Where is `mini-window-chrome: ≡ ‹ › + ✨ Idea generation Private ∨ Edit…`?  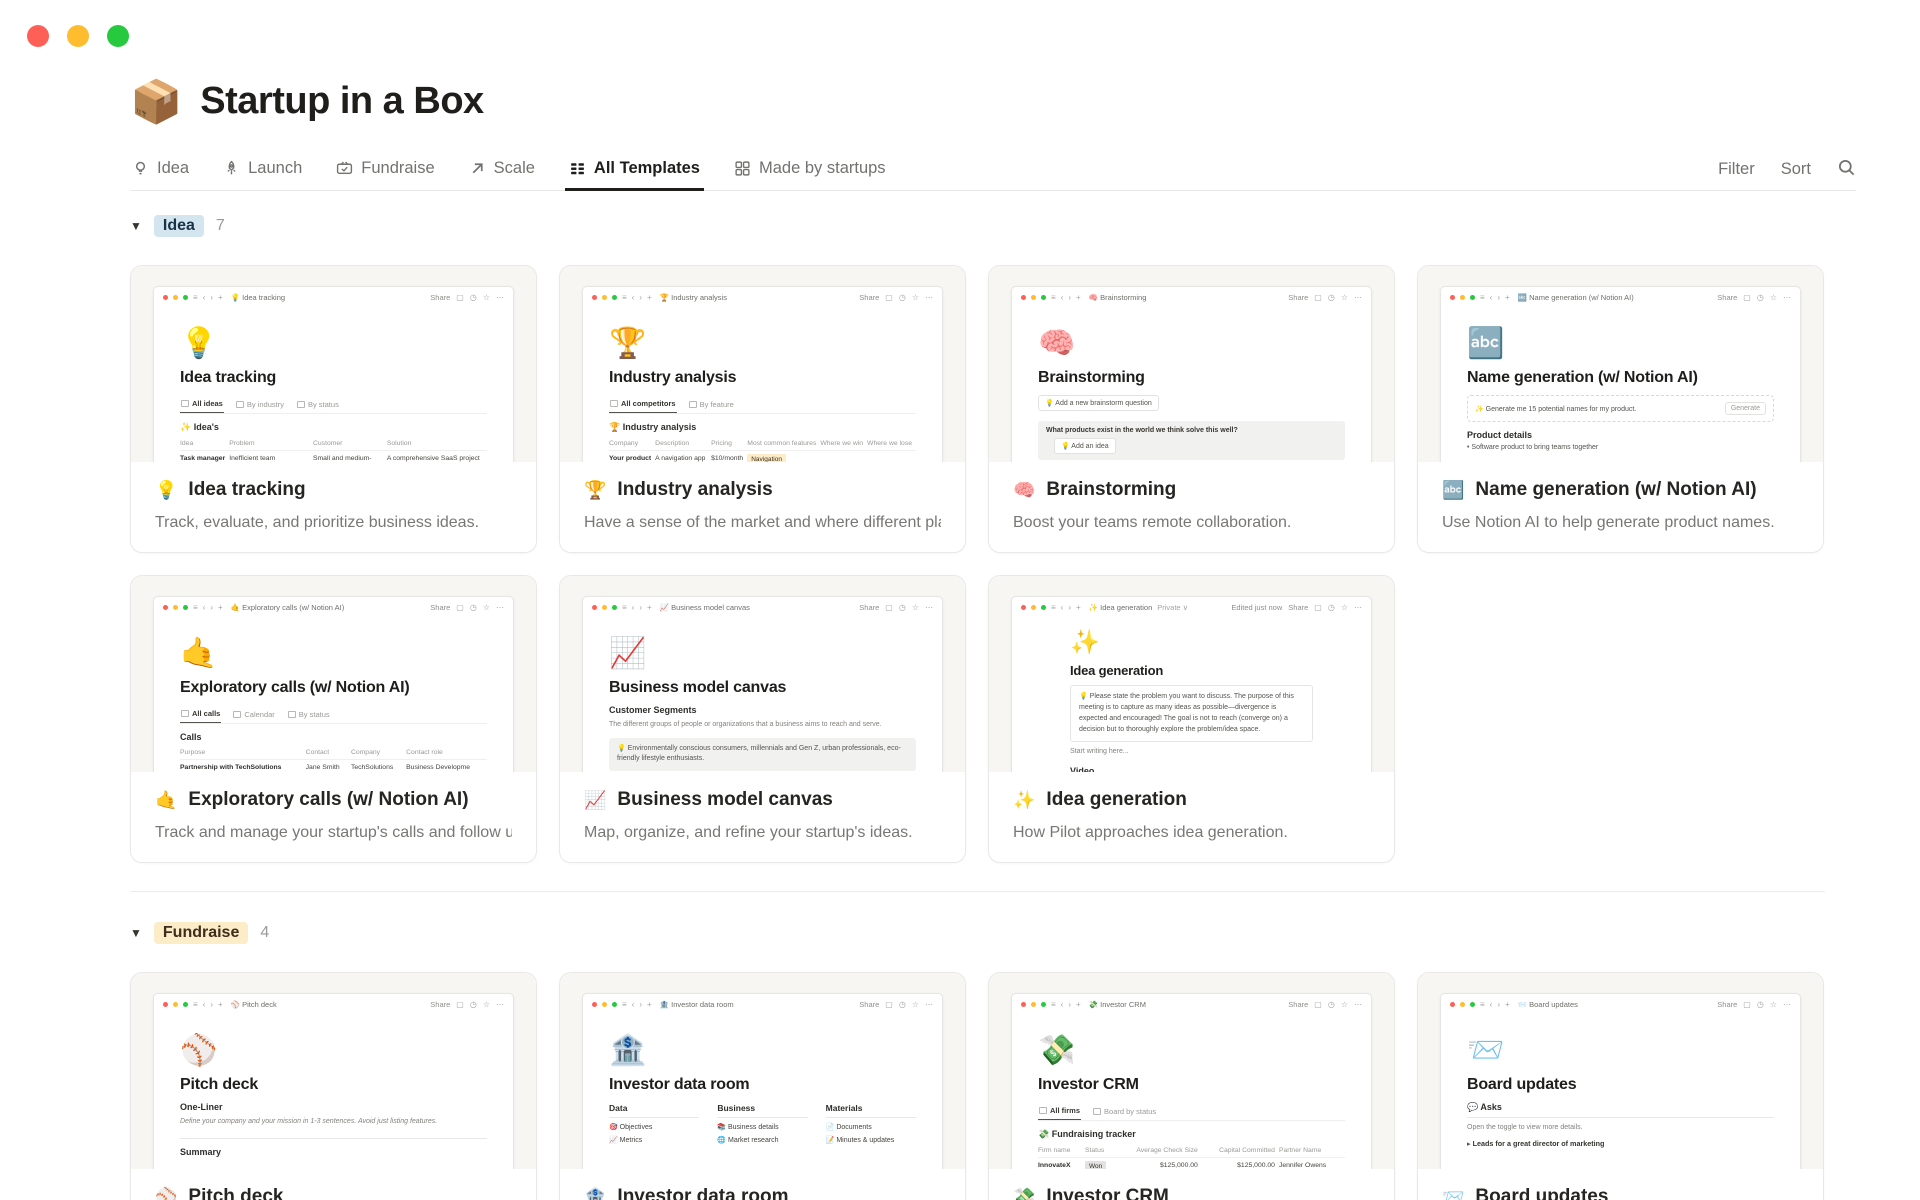 mini-window-chrome: ≡ ‹ › + ✨ Idea generation Private ∨ Edit… is located at coordinates (1191, 607).